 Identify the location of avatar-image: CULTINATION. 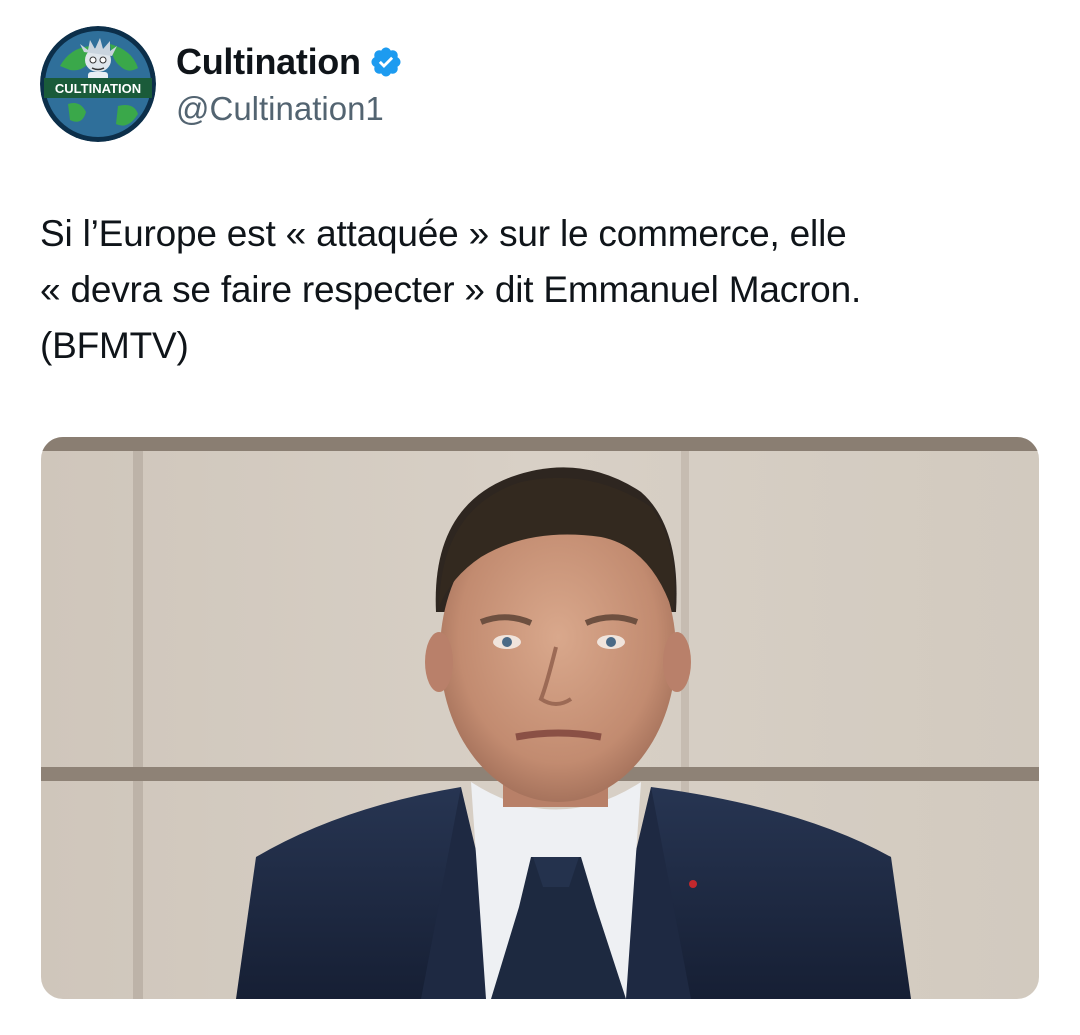
(98, 84).